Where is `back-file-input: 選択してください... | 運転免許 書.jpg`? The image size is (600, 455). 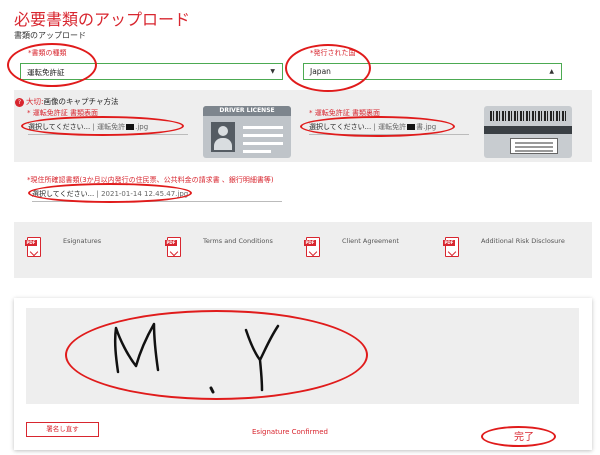 back-file-input: 選択してください... | 運転免許 書.jpg is located at coordinates (389, 128).